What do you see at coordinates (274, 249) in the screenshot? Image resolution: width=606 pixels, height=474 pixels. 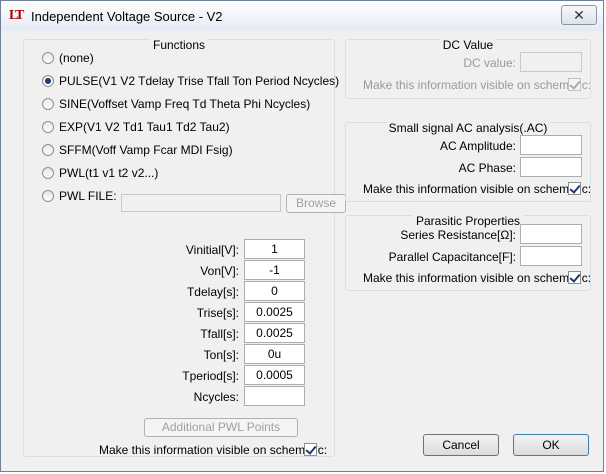 I see `vinitial-input: 1` at bounding box center [274, 249].